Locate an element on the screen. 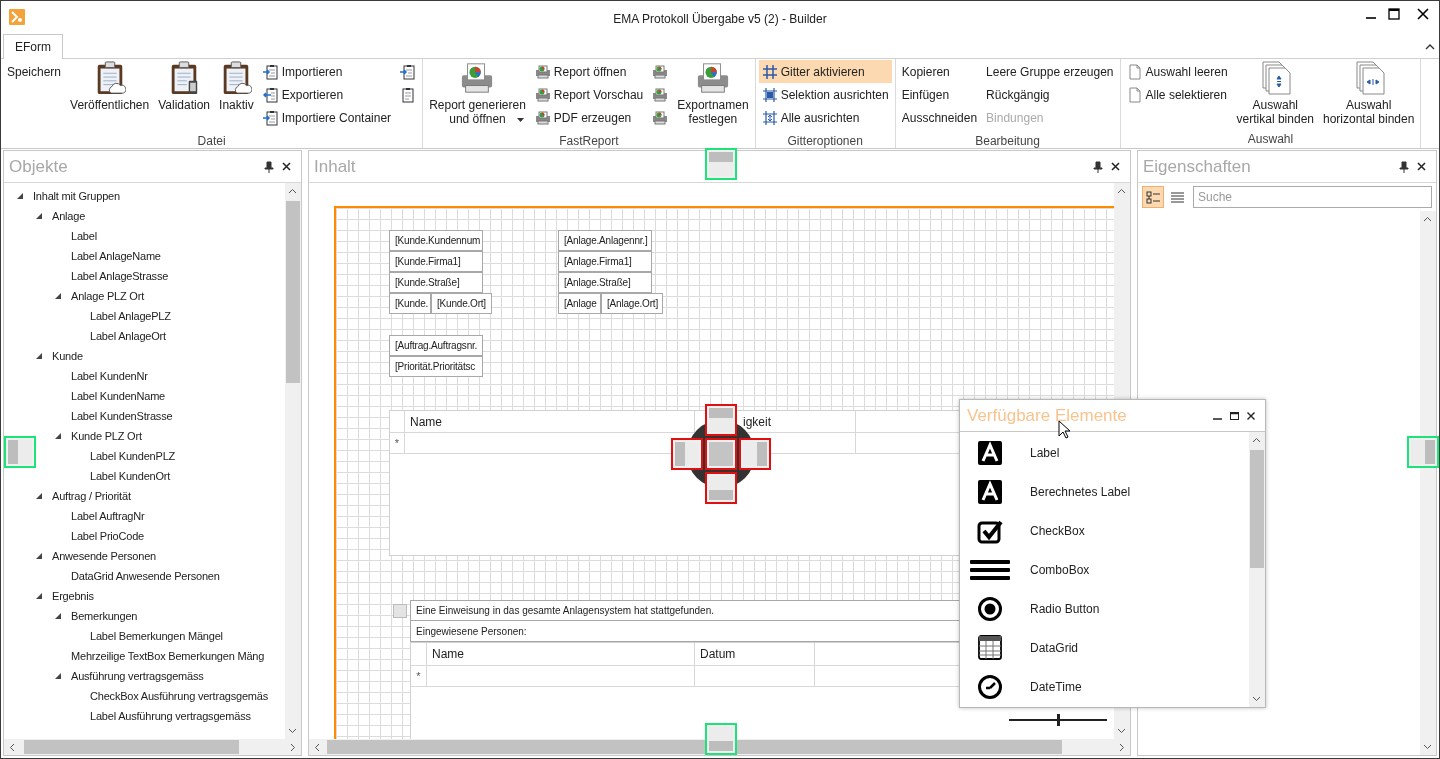 This screenshot has width=1440, height=759. ribbon-button: Importieren is located at coordinates (327, 71).